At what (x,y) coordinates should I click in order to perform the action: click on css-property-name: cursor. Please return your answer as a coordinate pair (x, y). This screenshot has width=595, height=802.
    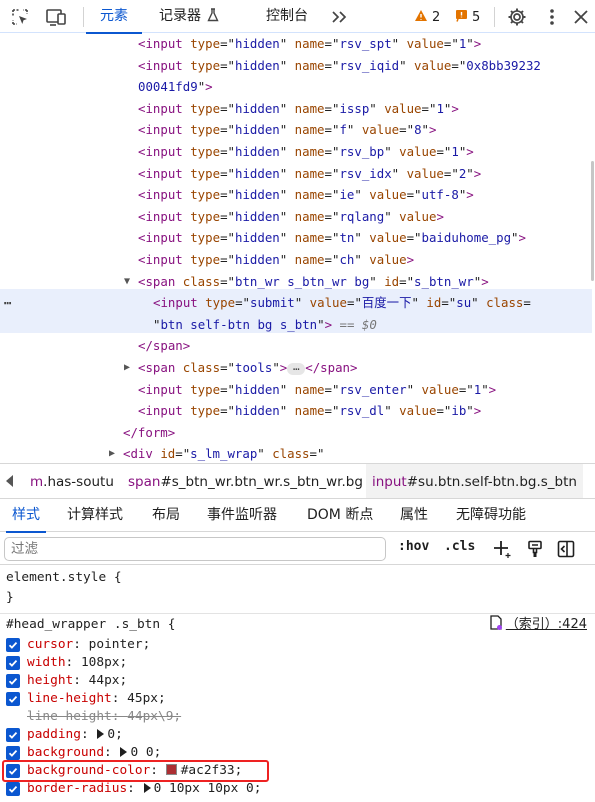
    Looking at the image, I should click on (50, 644).